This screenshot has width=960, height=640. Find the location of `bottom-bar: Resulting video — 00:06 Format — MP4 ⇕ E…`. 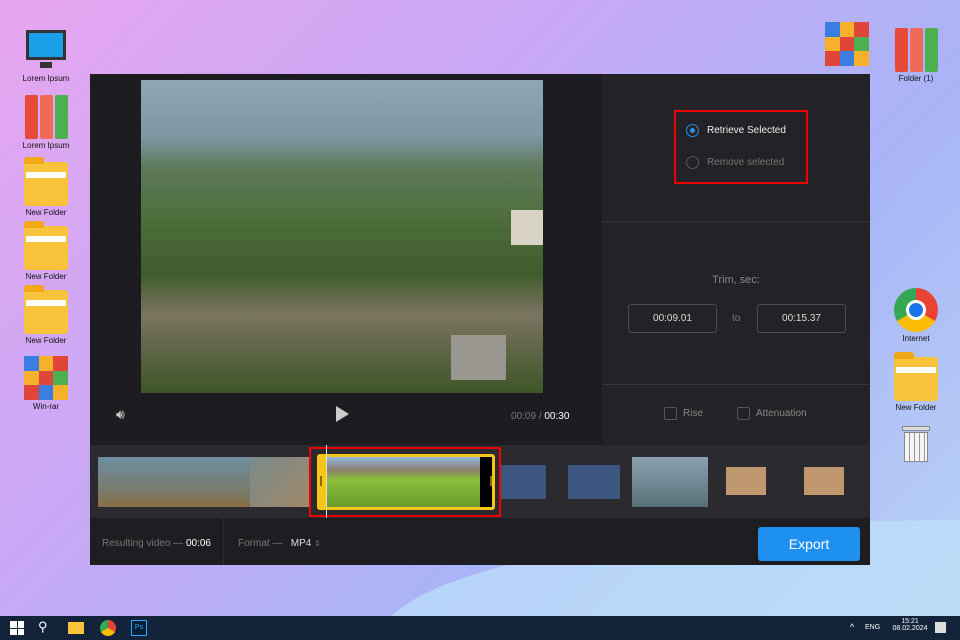

bottom-bar: Resulting video — 00:06 Format — MP4 ⇕ E… is located at coordinates (480, 541).